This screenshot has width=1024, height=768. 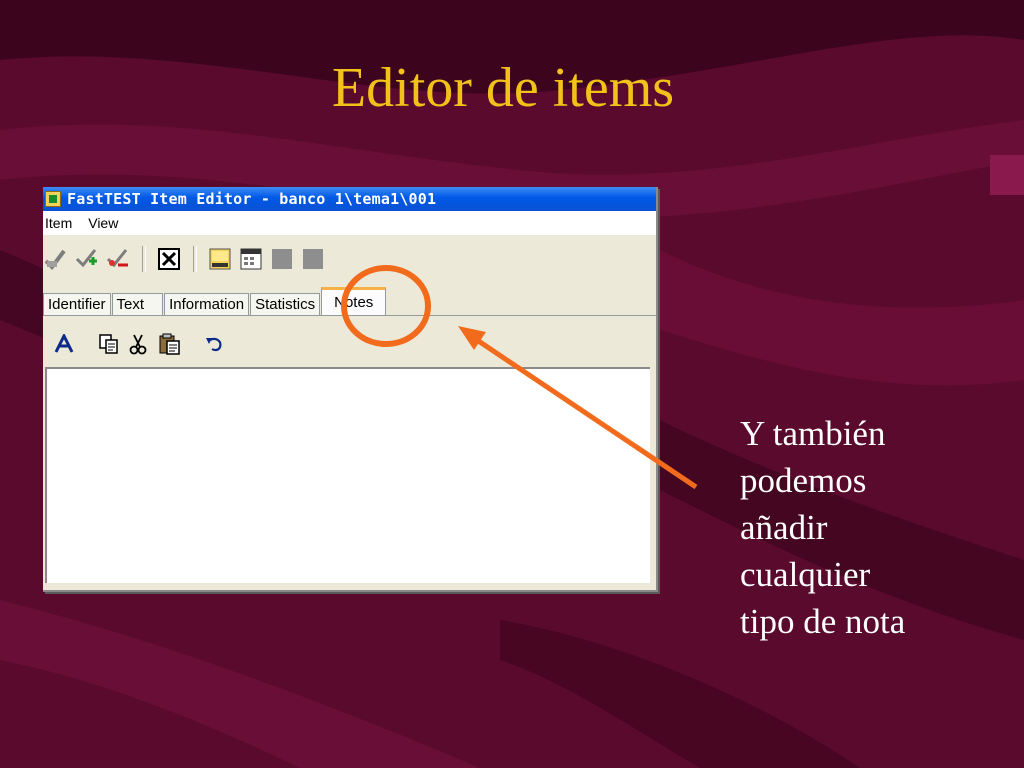 I want to click on note-icon, so click(x=220, y=259).